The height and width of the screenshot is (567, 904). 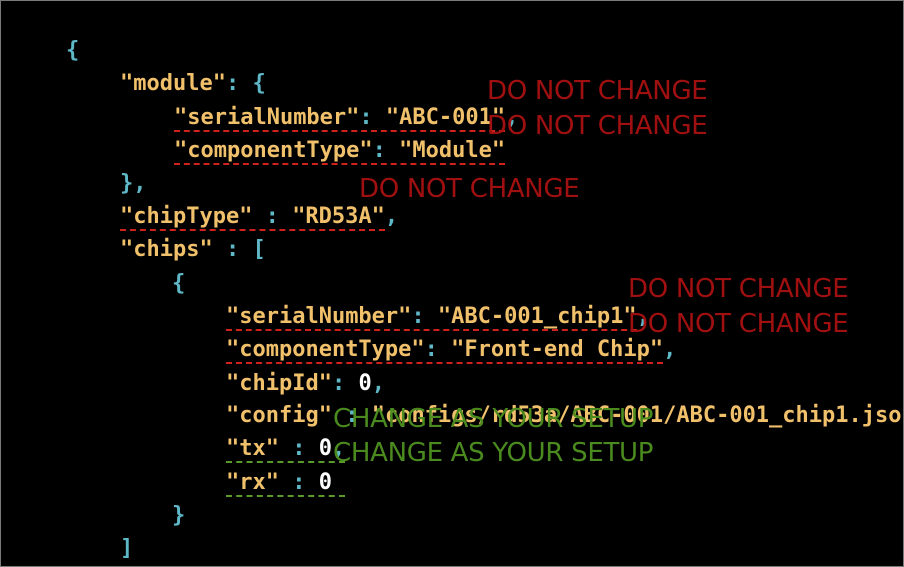 I want to click on code-line-close-brace: }, so click(x=46, y=551).